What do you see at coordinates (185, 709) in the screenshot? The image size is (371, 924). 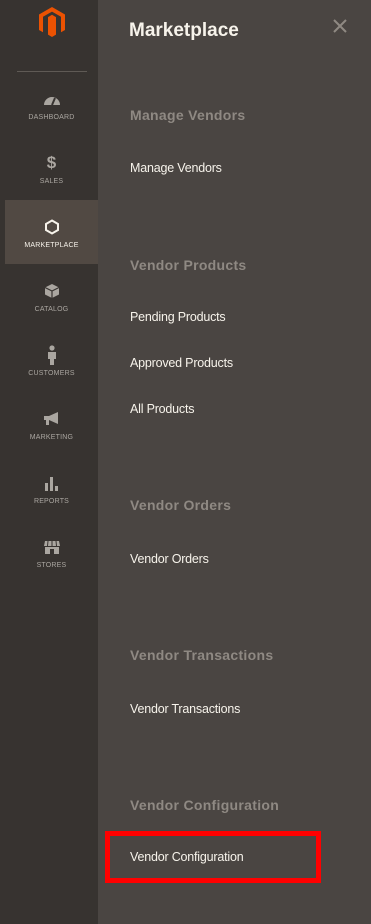 I see `menu-link-vendor-transactions: Vendor Transactions` at bounding box center [185, 709].